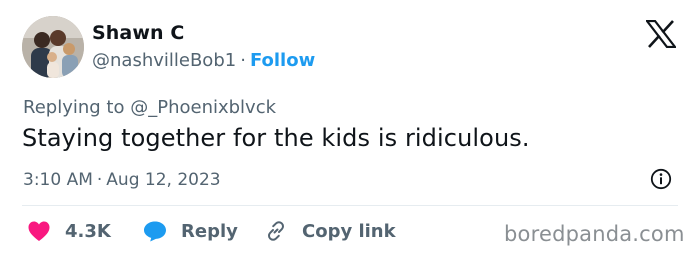  Describe the element at coordinates (350, 205) in the screenshot. I see `divider` at that location.